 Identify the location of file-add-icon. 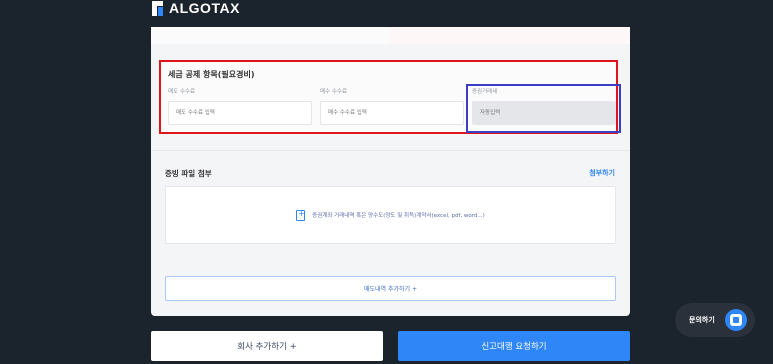
(301, 215).